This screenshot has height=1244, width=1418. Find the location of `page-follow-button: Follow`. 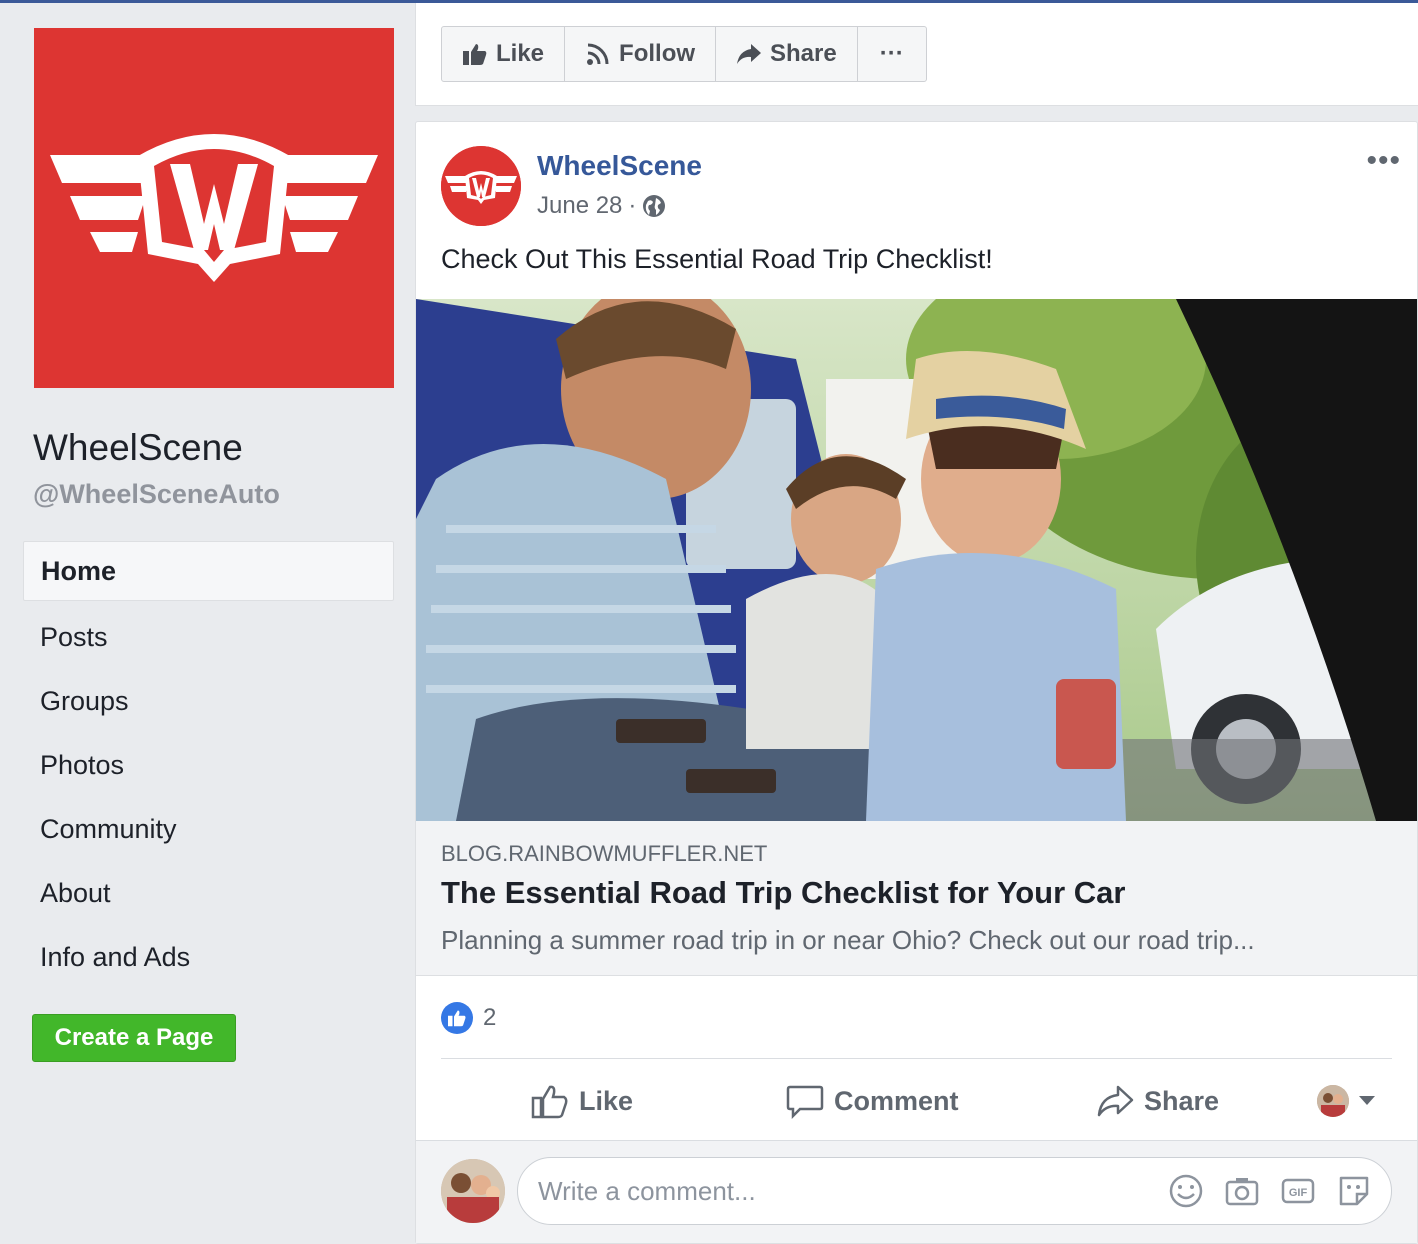

page-follow-button: Follow is located at coordinates (641, 54).